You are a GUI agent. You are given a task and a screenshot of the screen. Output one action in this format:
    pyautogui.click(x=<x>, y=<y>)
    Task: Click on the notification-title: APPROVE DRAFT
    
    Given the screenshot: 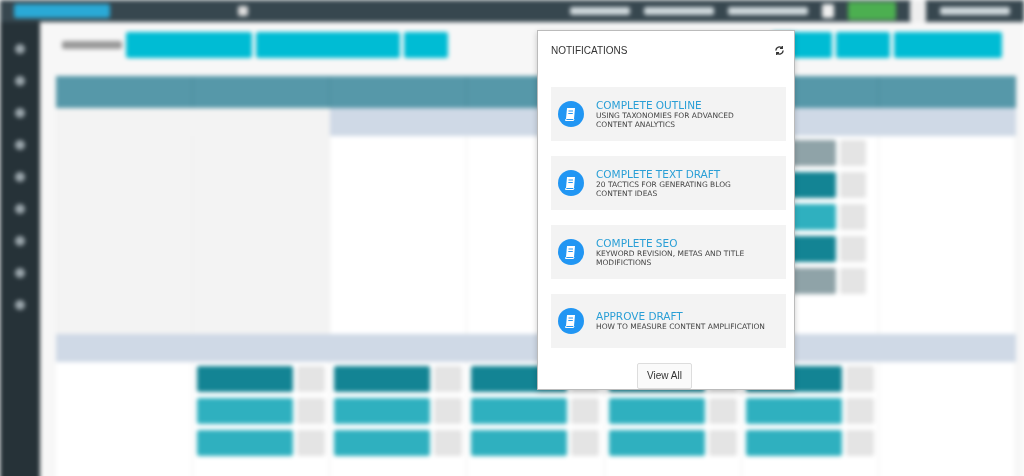 What is the action you would take?
    pyautogui.click(x=640, y=316)
    